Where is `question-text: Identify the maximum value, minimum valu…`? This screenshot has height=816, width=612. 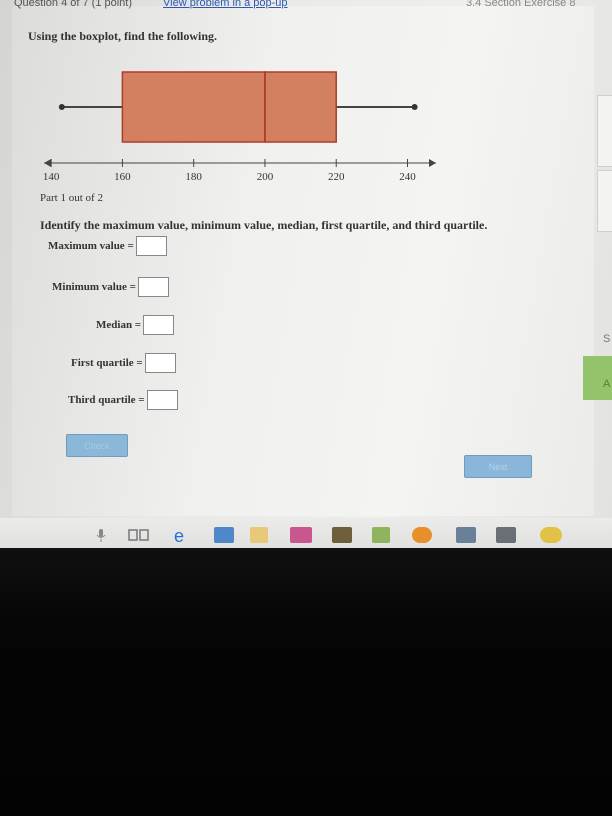 question-text: Identify the maximum value, minimum valu… is located at coordinates (264, 225).